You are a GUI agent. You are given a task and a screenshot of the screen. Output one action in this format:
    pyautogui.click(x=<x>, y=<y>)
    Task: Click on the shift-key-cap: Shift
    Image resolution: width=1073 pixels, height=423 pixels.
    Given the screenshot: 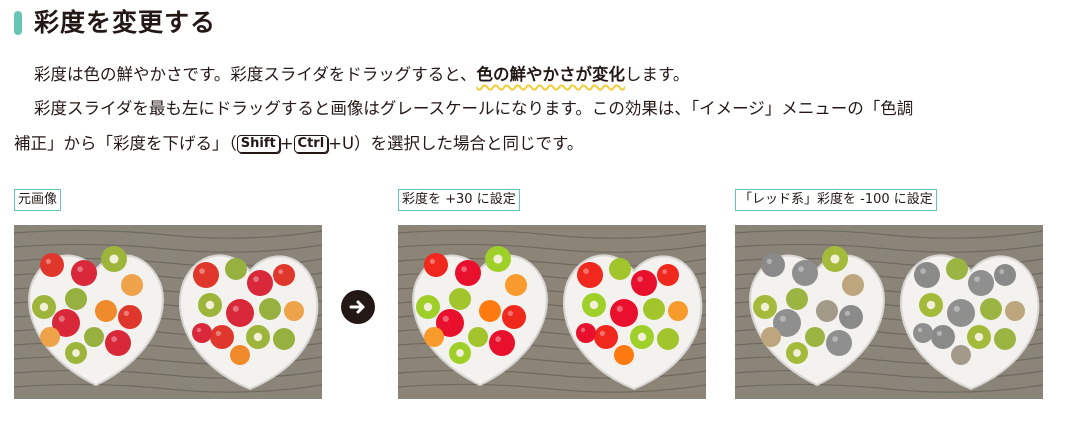 What is the action you would take?
    pyautogui.click(x=258, y=144)
    